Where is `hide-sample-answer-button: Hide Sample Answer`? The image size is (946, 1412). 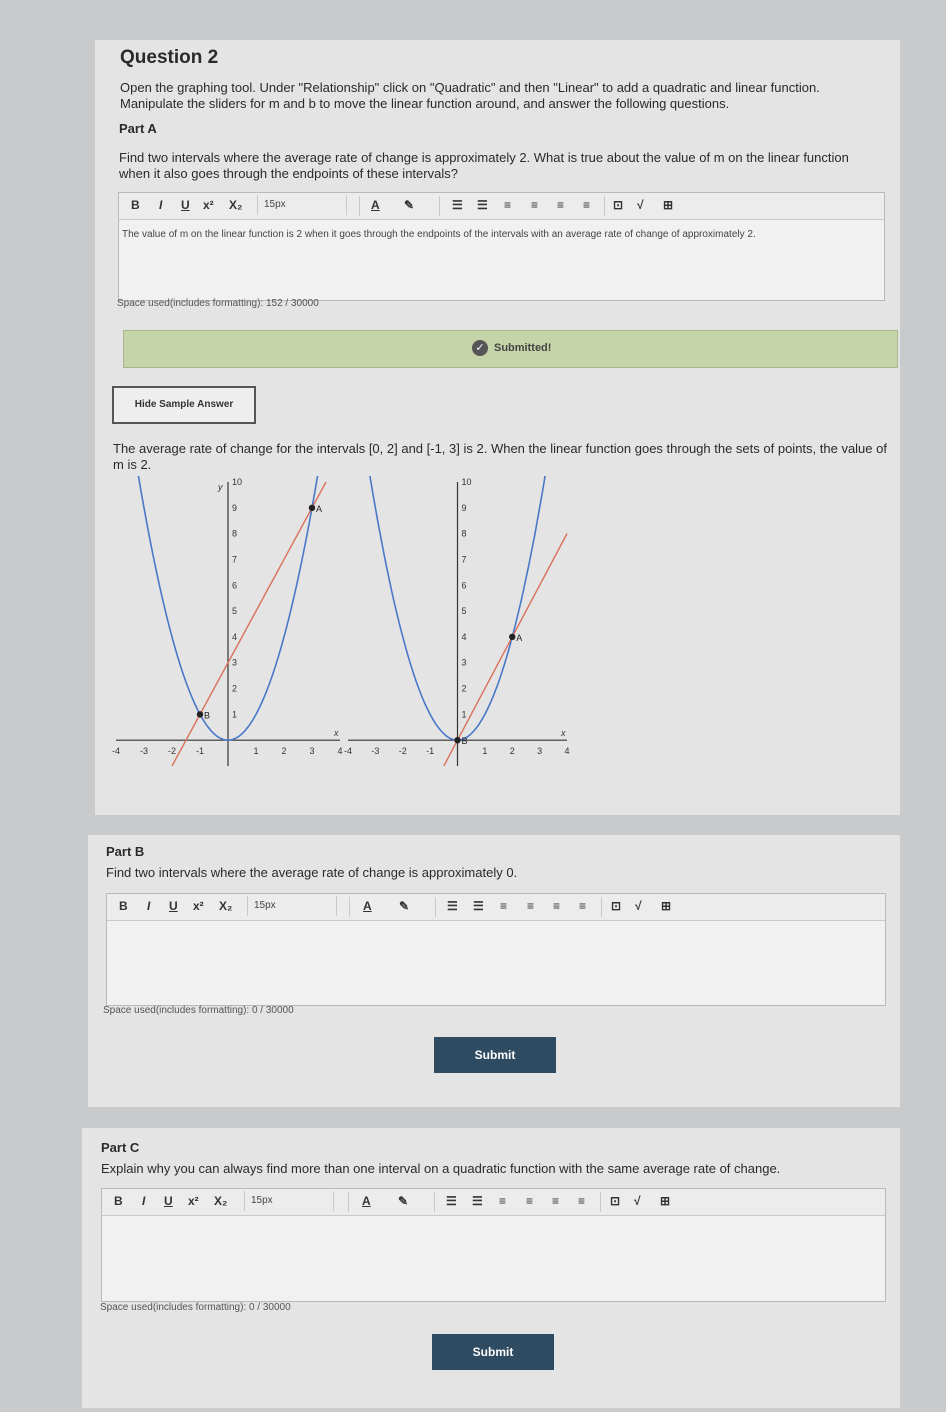 hide-sample-answer-button: Hide Sample Answer is located at coordinates (184, 405).